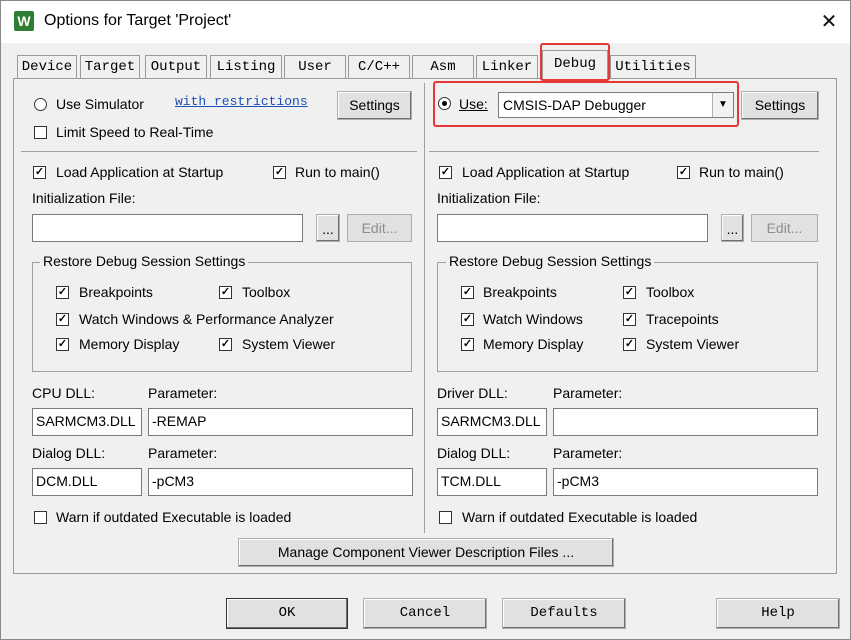  What do you see at coordinates (287, 613) in the screenshot?
I see `ok-button: OK` at bounding box center [287, 613].